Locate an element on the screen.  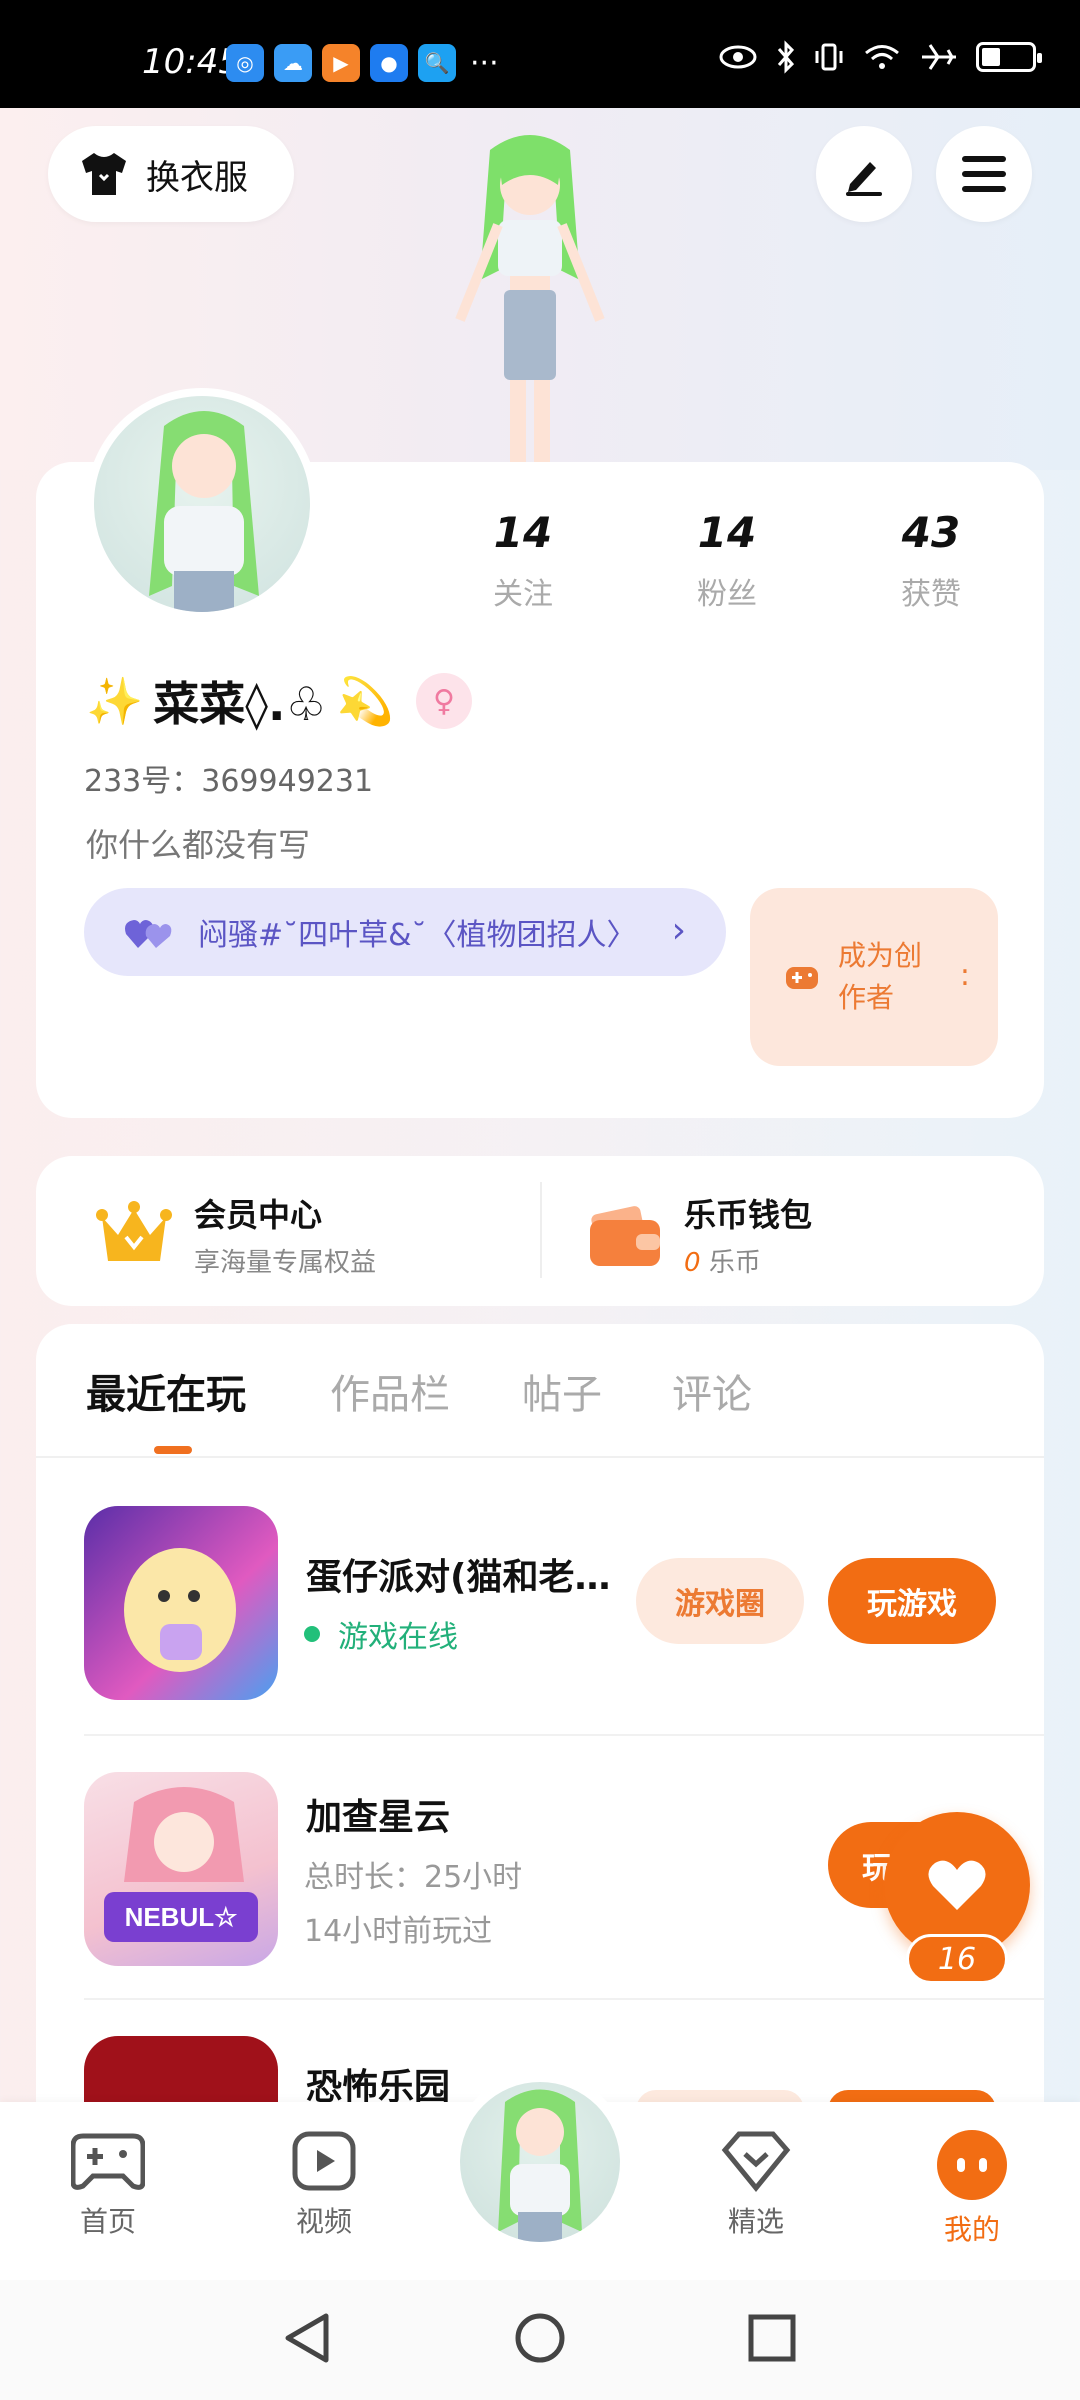
group-link: 闷骚#˘四叶草&˘〈植物团招人〉 › is located at coordinates (405, 932).